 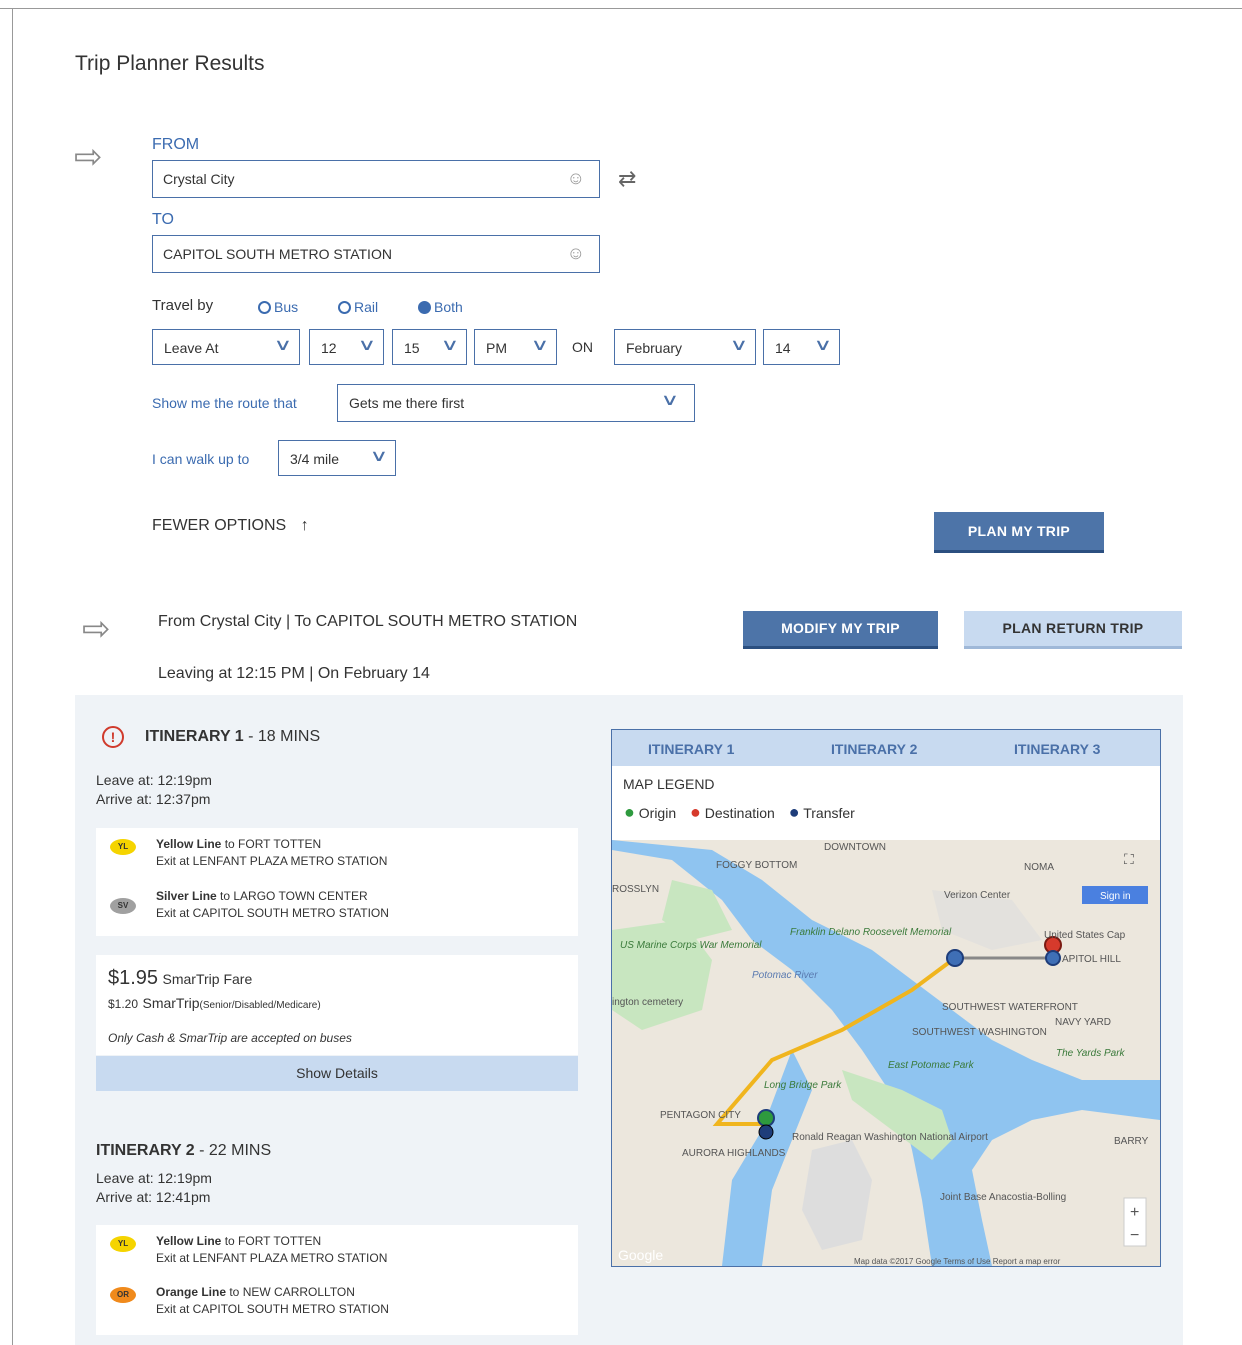 What do you see at coordinates (226, 347) in the screenshot?
I see `leave-at-select: Leave At ∨` at bounding box center [226, 347].